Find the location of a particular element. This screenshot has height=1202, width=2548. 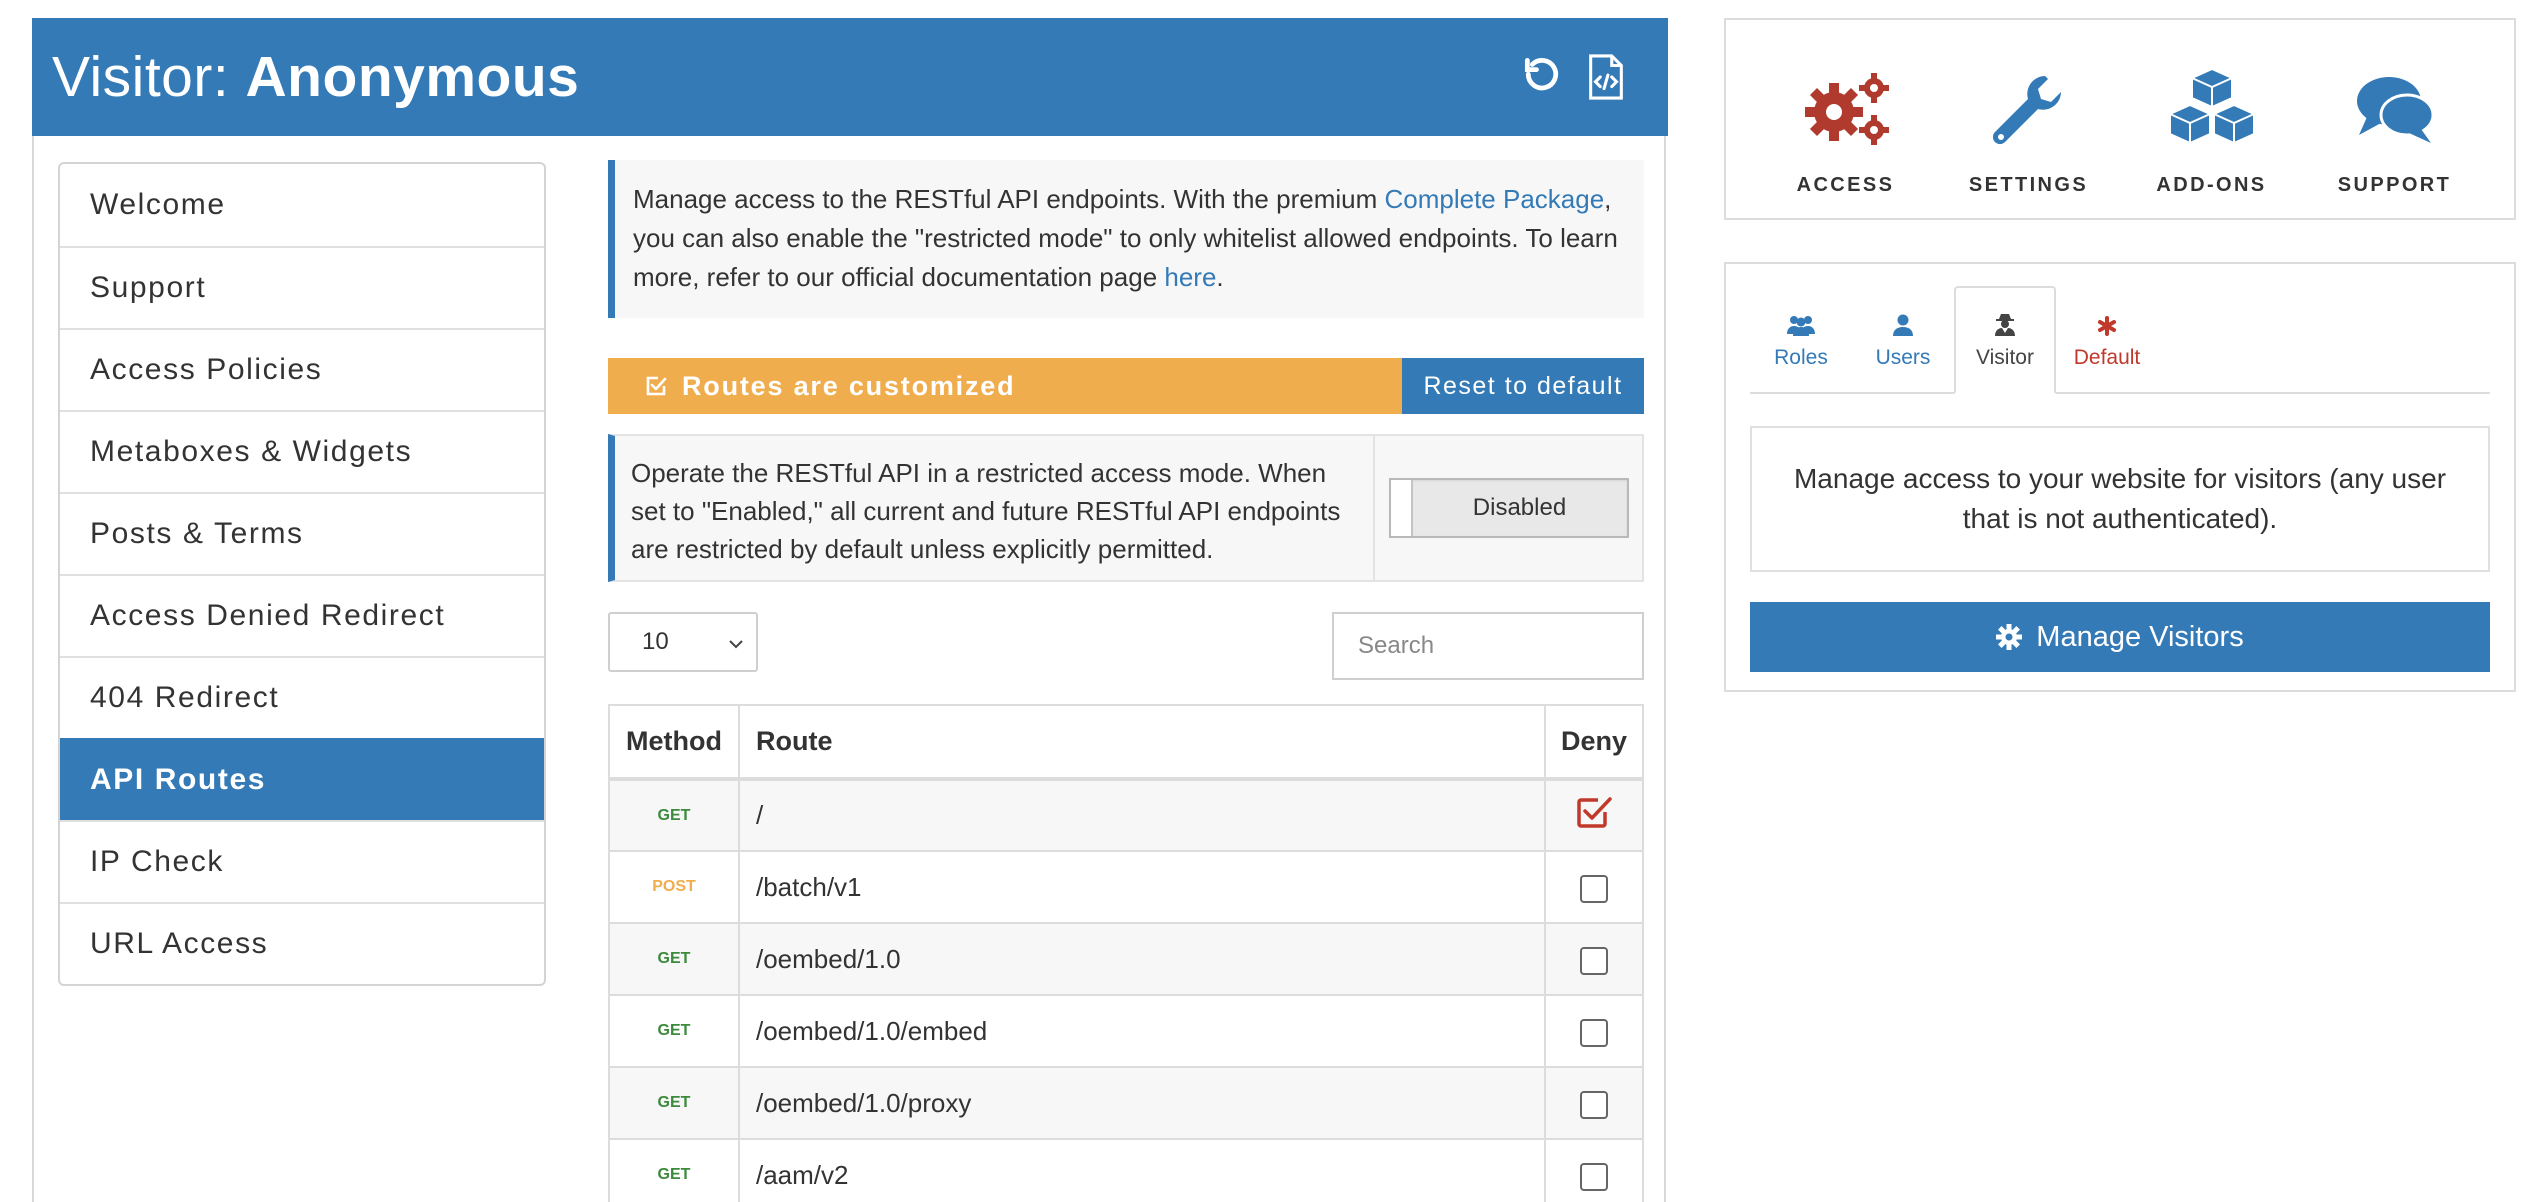

sidebar-item-label: API Routes is located at coordinates (178, 779).